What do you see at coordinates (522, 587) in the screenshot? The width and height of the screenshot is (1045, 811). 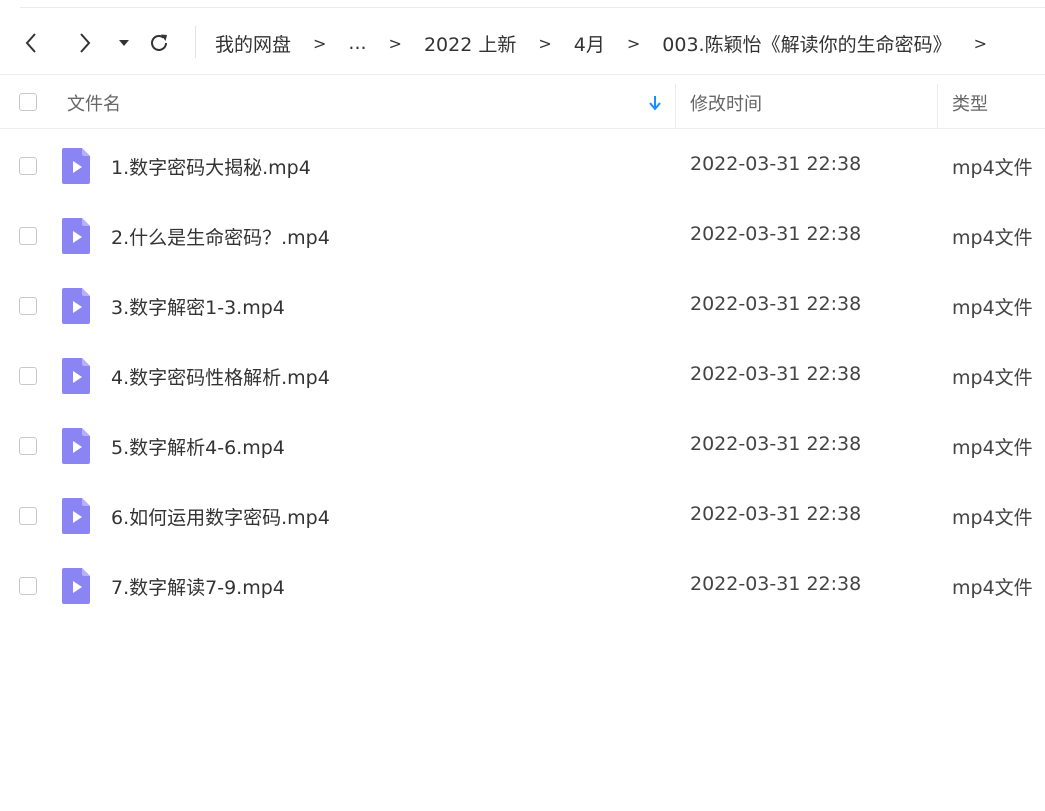 I see `file-row: 7.数字解读7-9.mp4 2022-03-31 22:38 mp4文件` at bounding box center [522, 587].